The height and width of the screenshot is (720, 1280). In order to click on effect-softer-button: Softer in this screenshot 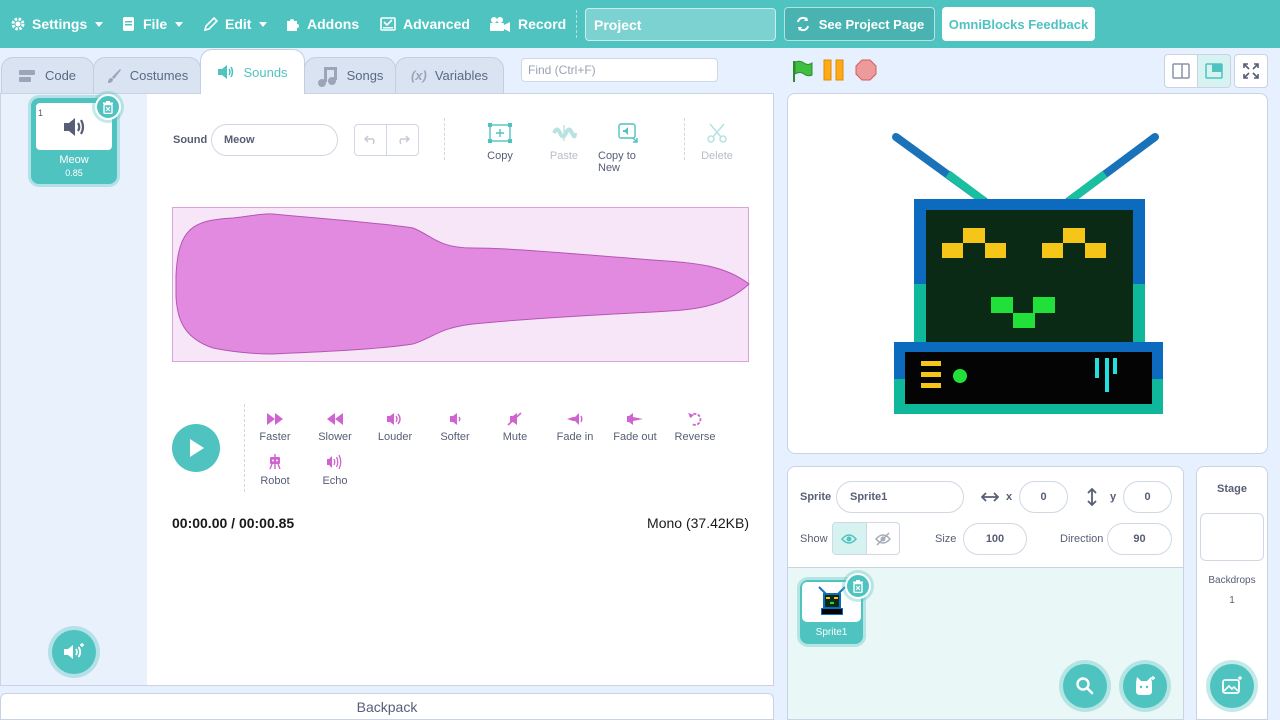, I will do `click(455, 427)`.